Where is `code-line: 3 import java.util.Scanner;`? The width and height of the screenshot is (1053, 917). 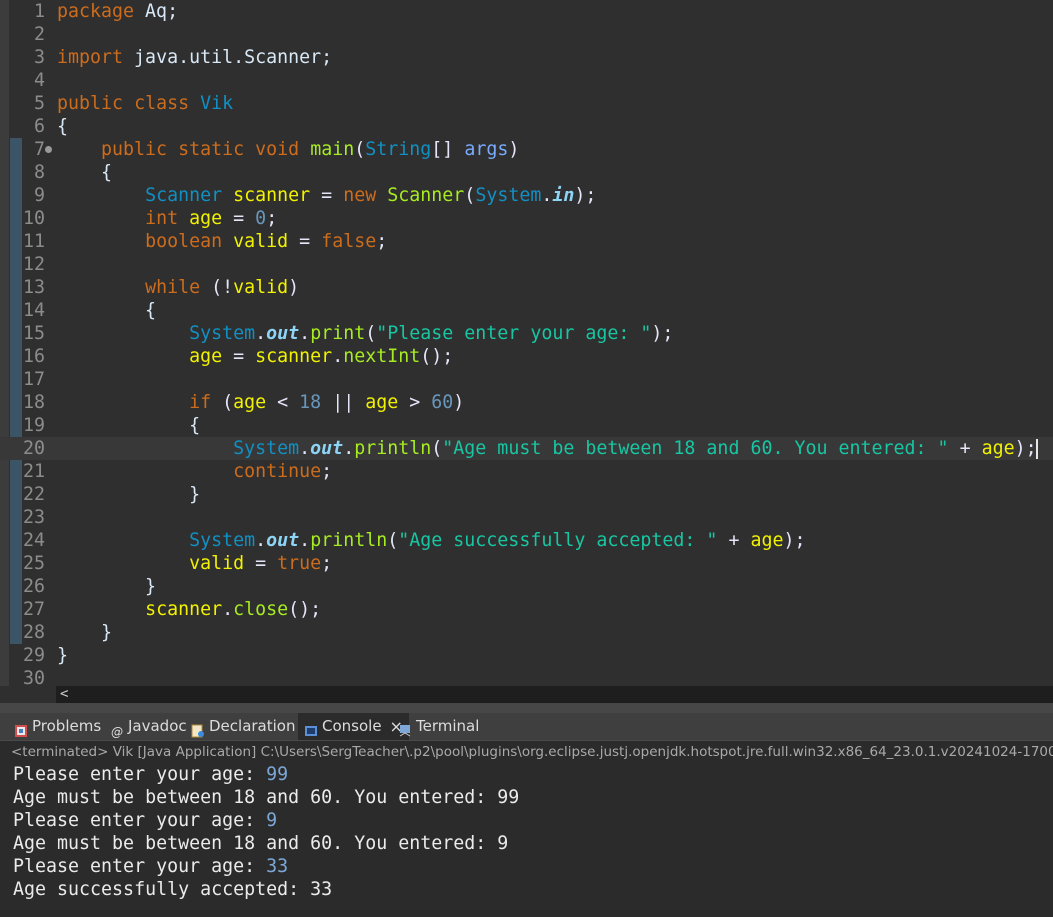
code-line: 3 import java.util.Scanner; is located at coordinates (526, 57).